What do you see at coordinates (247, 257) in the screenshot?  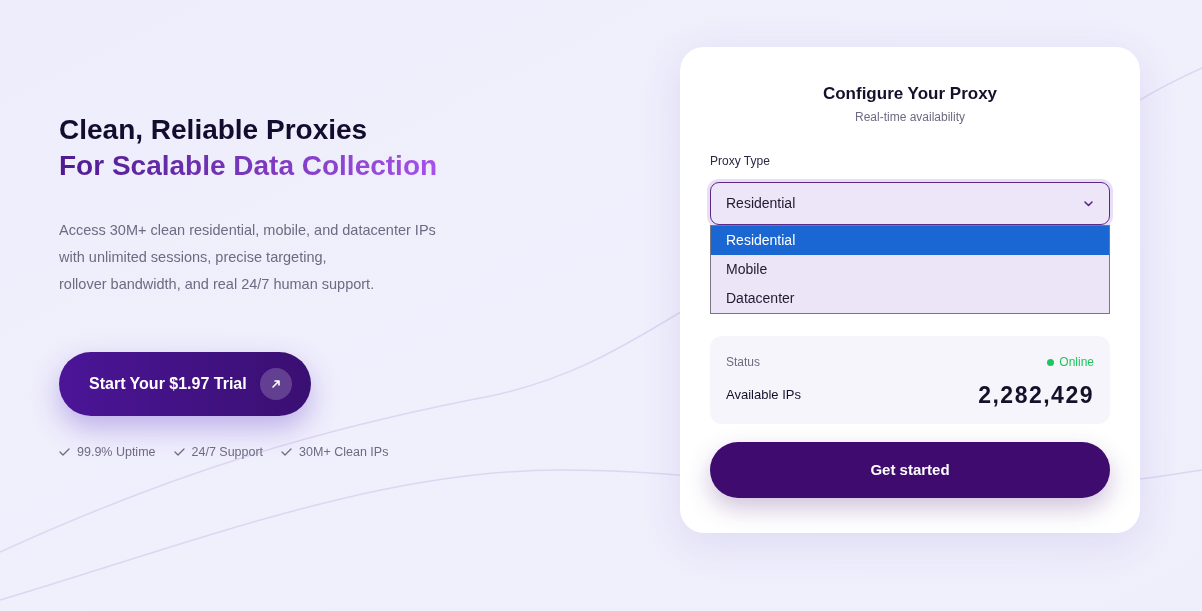 I see `hero-description: Access 30M+ clean residential, mobile, and datacenter IPs with unlimited sessions, precise targeting, rollover bandwidth, and real 24/7 human support.` at bounding box center [247, 257].